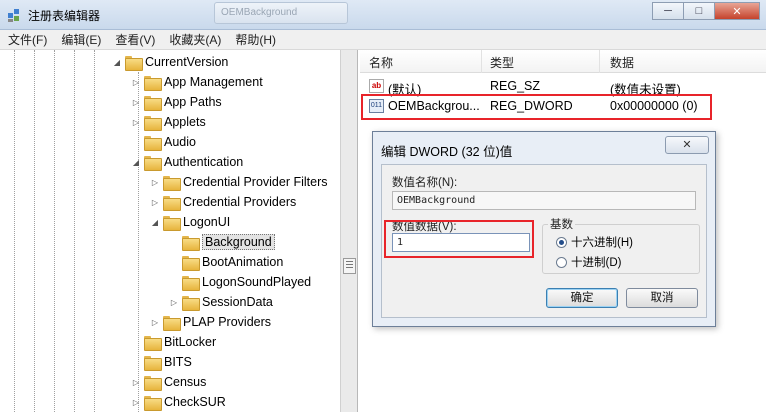  Describe the element at coordinates (204, 162) in the screenshot. I see `tree-node-label: Authentication` at that location.